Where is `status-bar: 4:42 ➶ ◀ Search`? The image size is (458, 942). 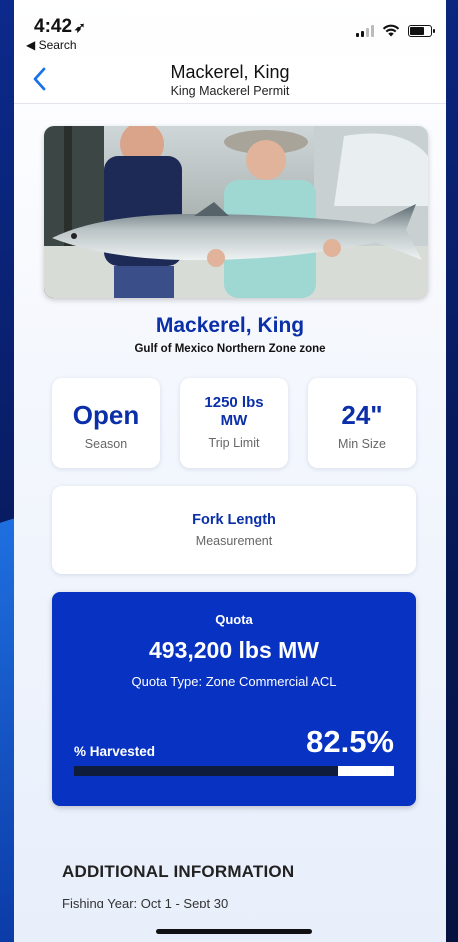 status-bar: 4:42 ➶ ◀ Search is located at coordinates (230, 26).